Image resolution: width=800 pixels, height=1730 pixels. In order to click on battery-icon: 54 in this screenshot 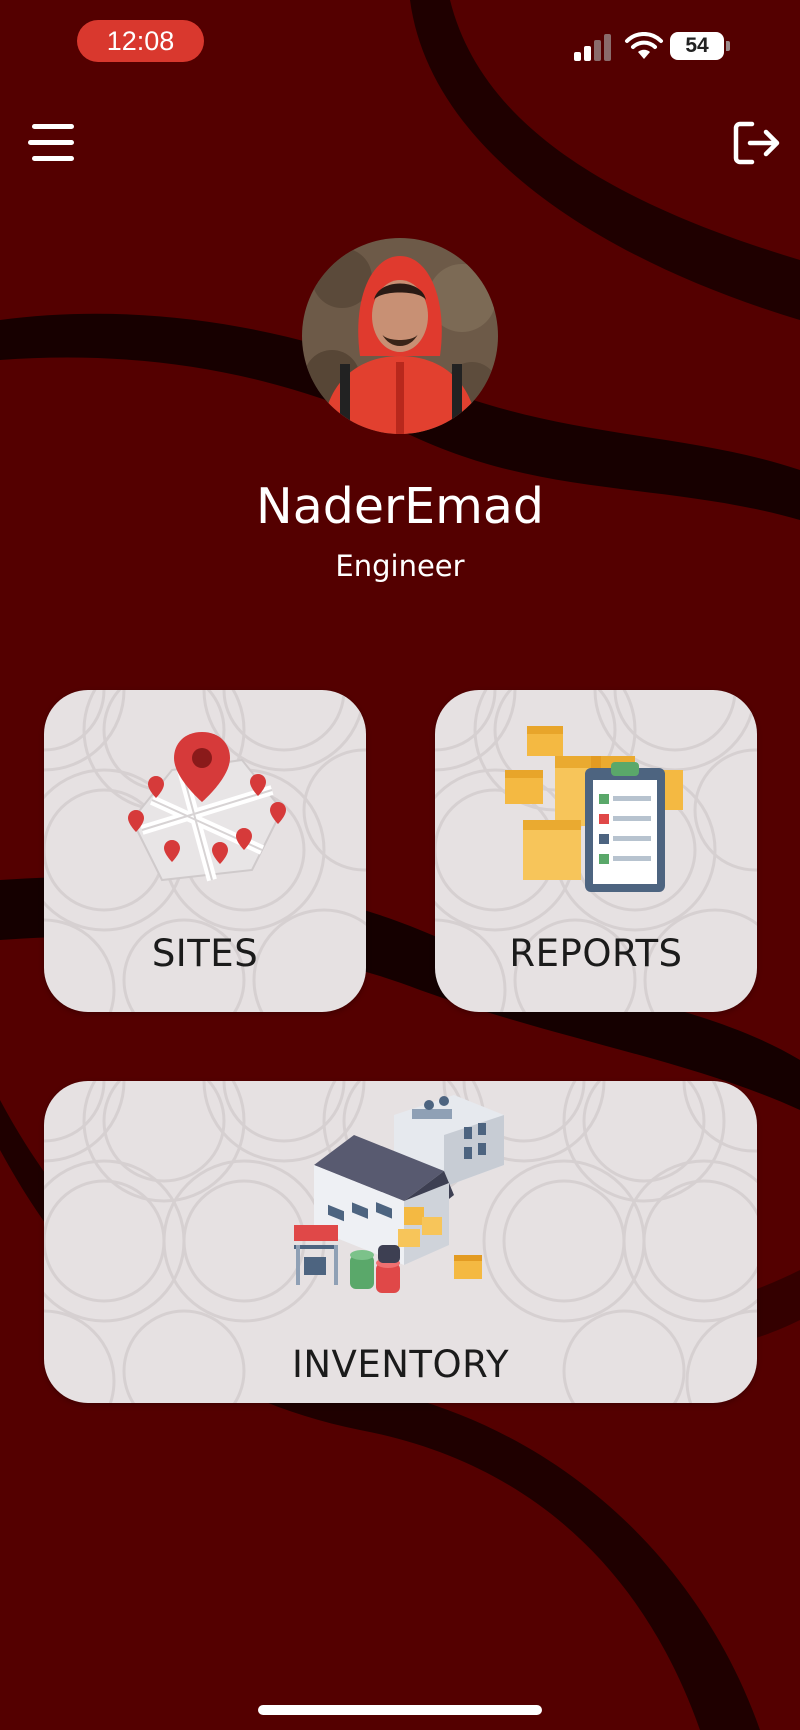, I will do `click(697, 46)`.